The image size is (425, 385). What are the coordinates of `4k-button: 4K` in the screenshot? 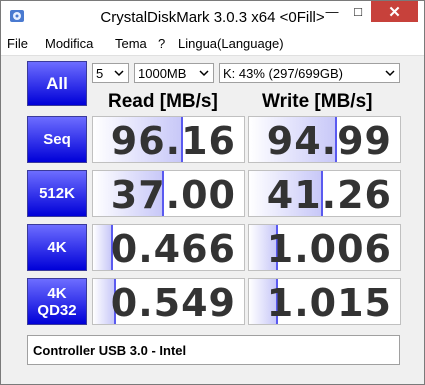 It's located at (57, 247).